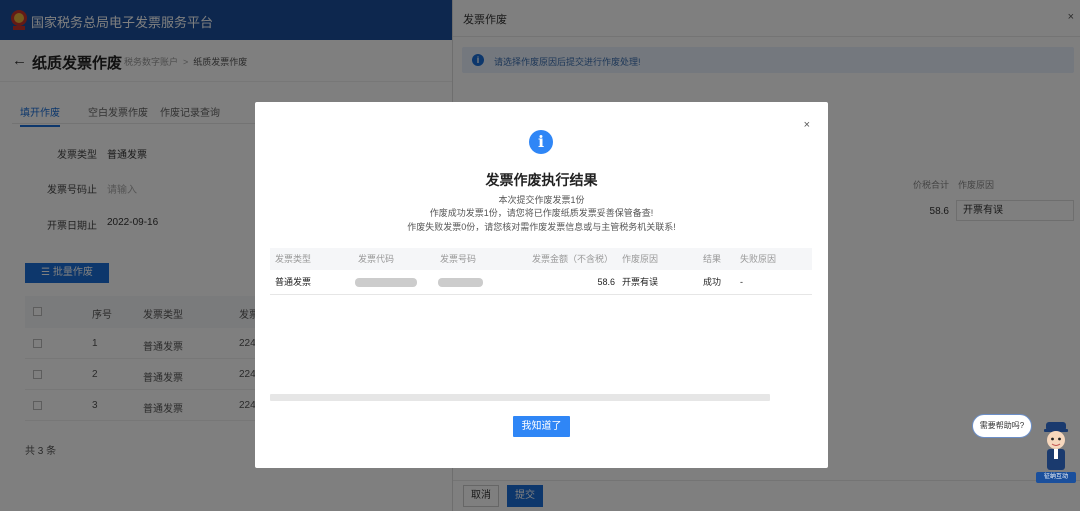 The height and width of the screenshot is (511, 1080). Describe the element at coordinates (541, 282) in the screenshot. I see `table-row: 普通发票 58.6 开票有误 成功 -` at that location.